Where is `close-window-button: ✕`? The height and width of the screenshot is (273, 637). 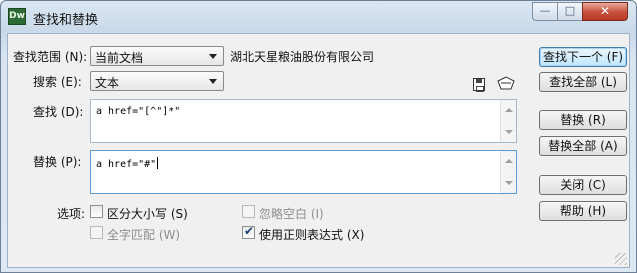
close-window-button: ✕ is located at coordinates (605, 11).